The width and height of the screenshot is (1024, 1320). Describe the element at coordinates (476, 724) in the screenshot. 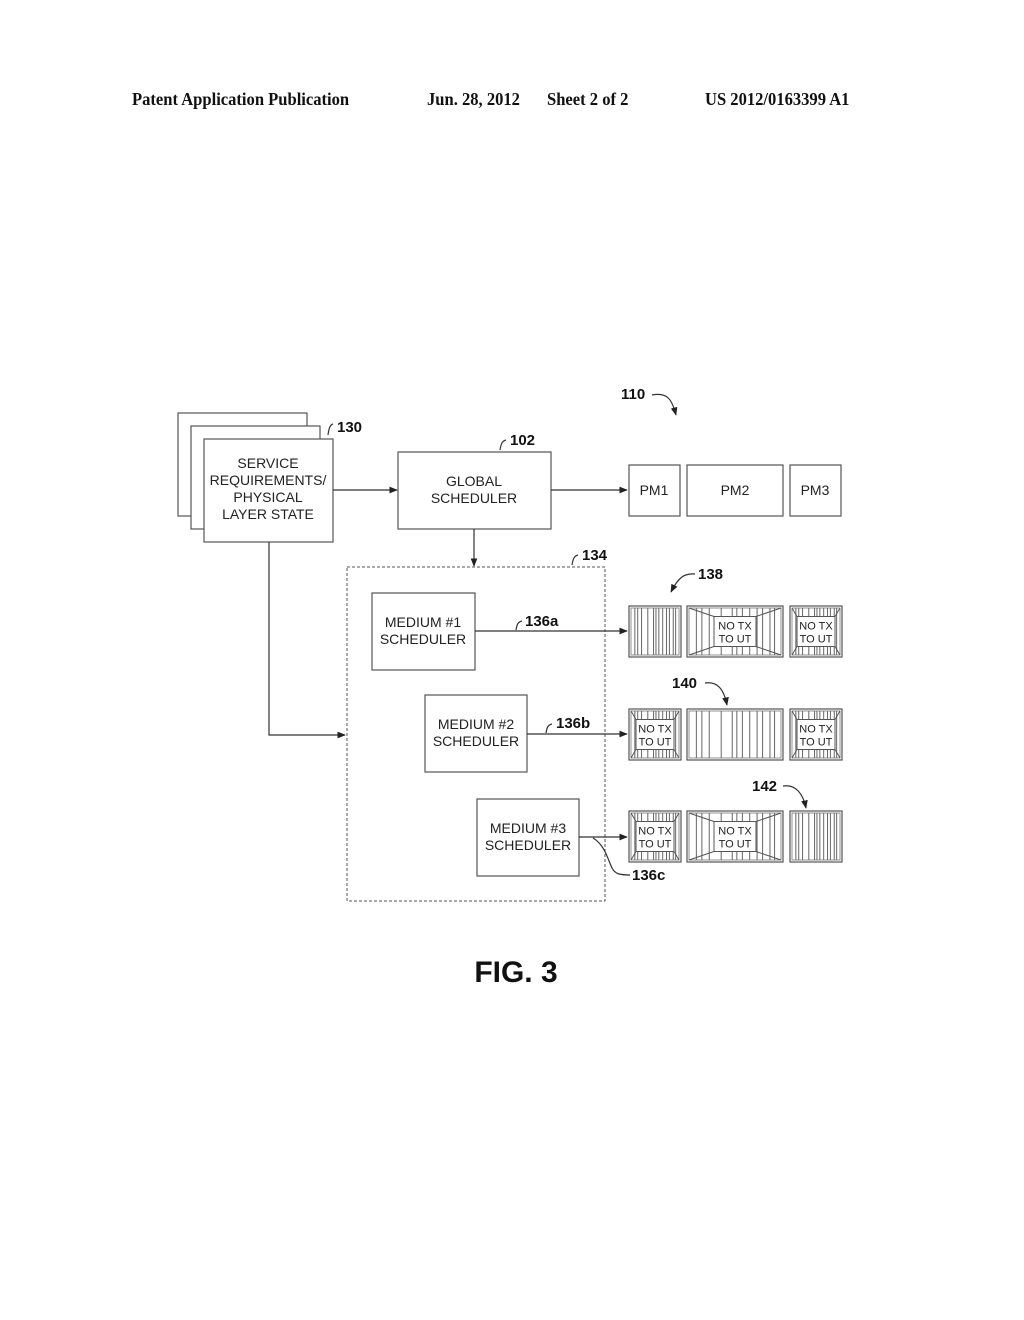

I see `medium-2-line-1: MEDIUM #2` at that location.